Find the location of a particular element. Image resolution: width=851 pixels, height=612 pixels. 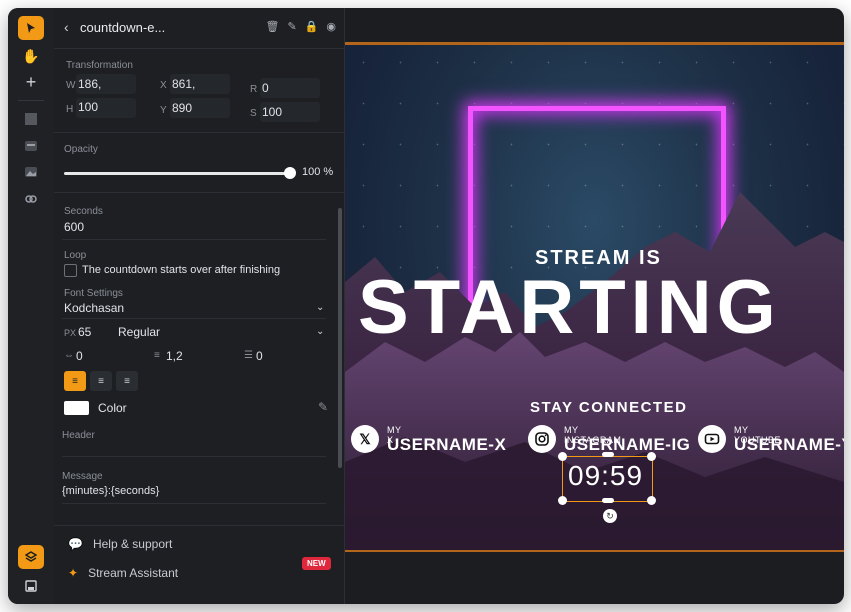

starting-text: STARTING is located at coordinates (569, 307).